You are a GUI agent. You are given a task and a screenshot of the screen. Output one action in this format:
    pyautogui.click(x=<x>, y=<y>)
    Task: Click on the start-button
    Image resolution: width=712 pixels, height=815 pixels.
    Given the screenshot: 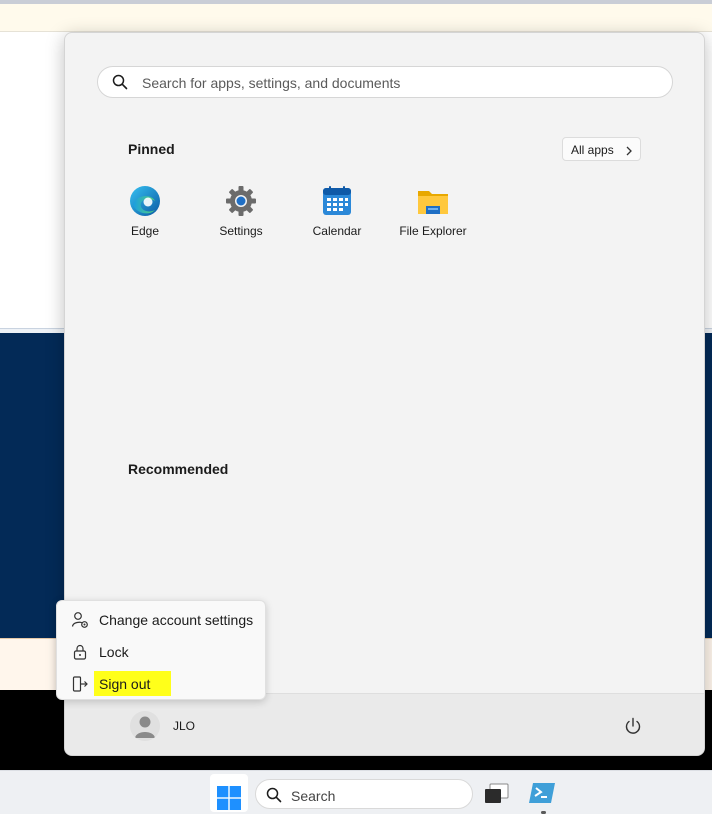 What is the action you would take?
    pyautogui.click(x=229, y=793)
    